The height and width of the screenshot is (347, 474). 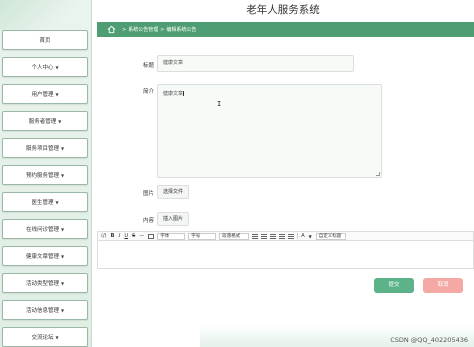 I want to click on app-title: 老年人服务系统, so click(x=283, y=10).